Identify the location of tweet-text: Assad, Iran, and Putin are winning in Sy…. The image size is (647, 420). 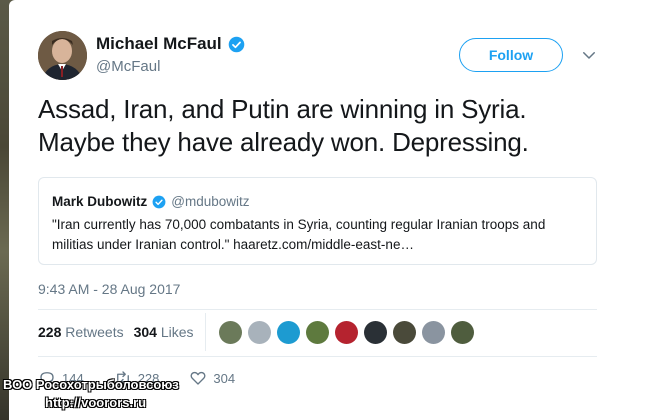
(323, 126).